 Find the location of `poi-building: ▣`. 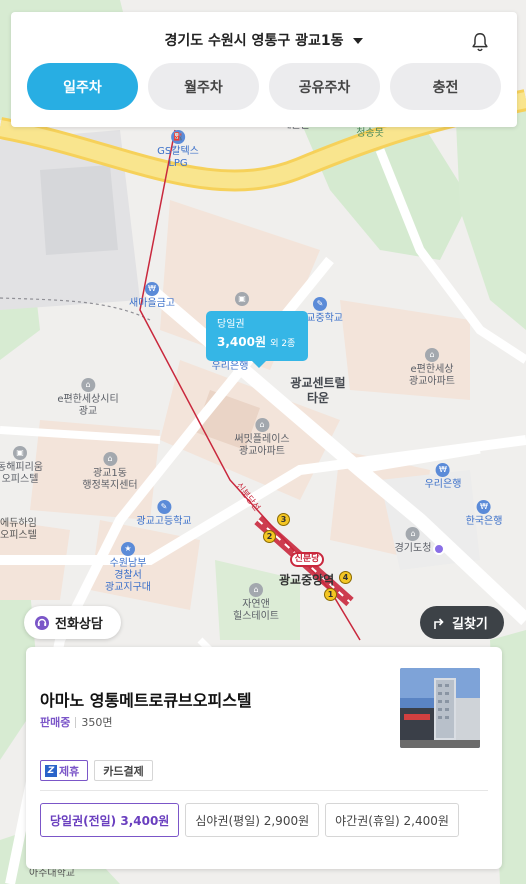

poi-building: ▣ is located at coordinates (242, 300).